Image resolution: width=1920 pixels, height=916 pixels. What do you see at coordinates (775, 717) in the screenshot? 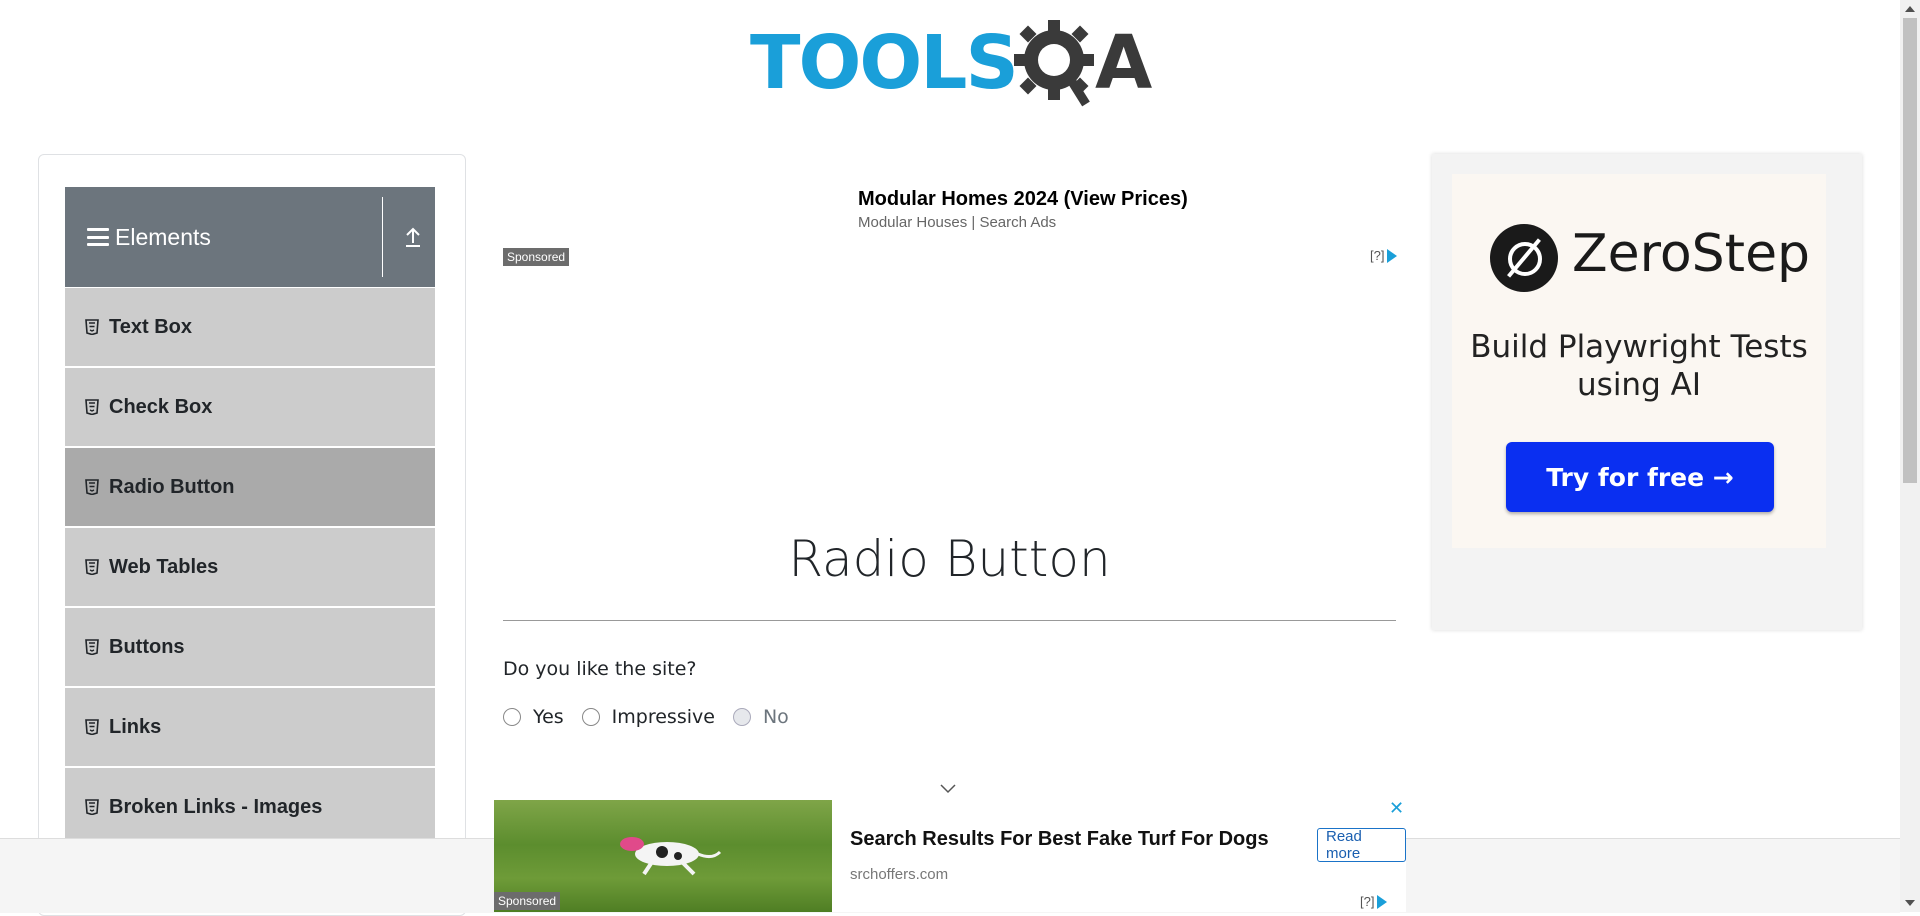
I see `radio-label-no: No` at bounding box center [775, 717].